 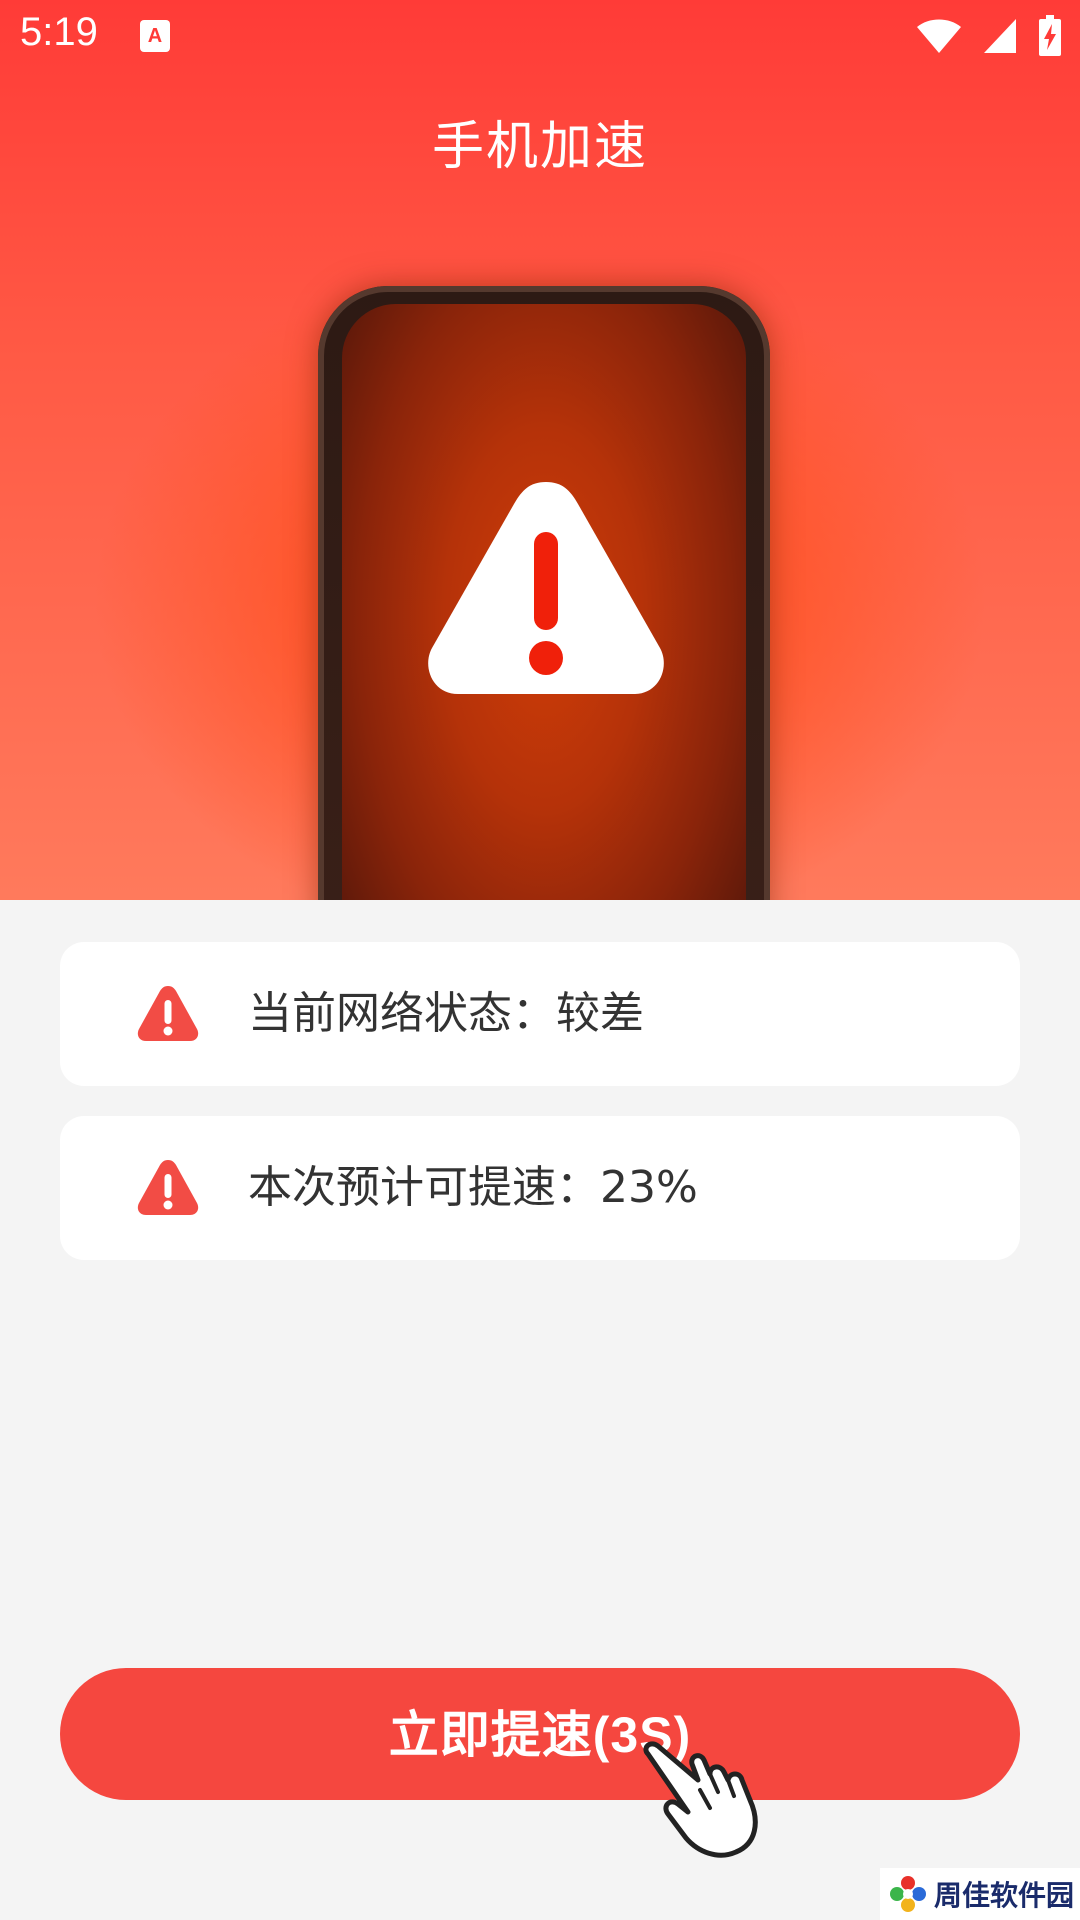 I want to click on large-warning-icon, so click(x=546, y=588).